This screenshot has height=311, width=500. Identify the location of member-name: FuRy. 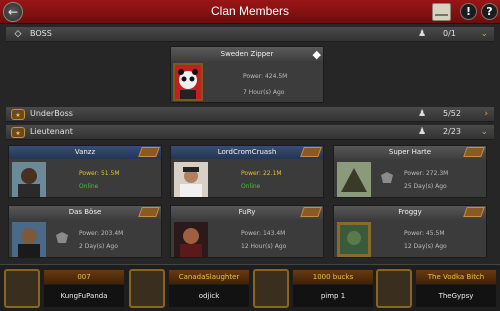
(247, 212).